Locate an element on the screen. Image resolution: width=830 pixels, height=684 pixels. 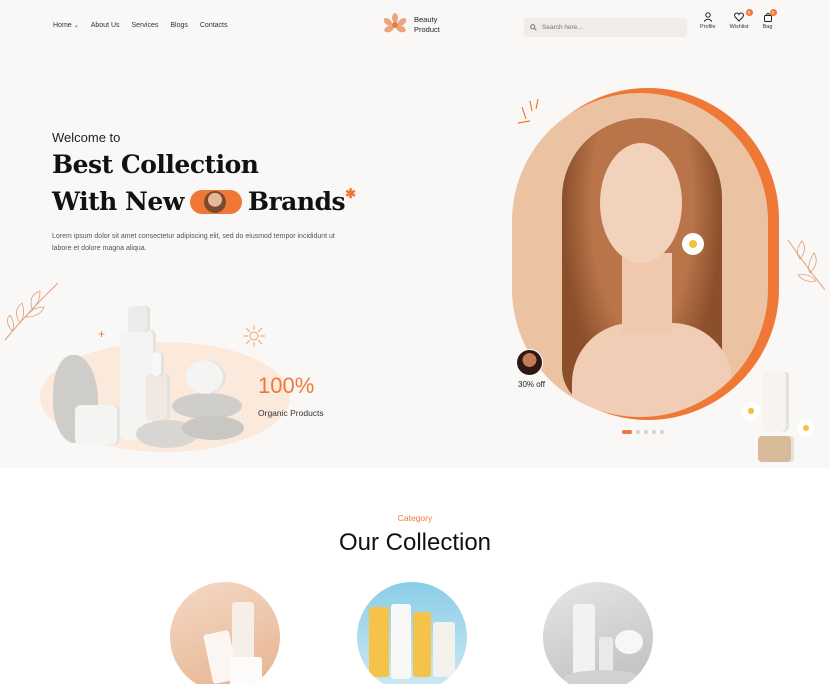
bag-label: Bag is located at coordinates (767, 27).